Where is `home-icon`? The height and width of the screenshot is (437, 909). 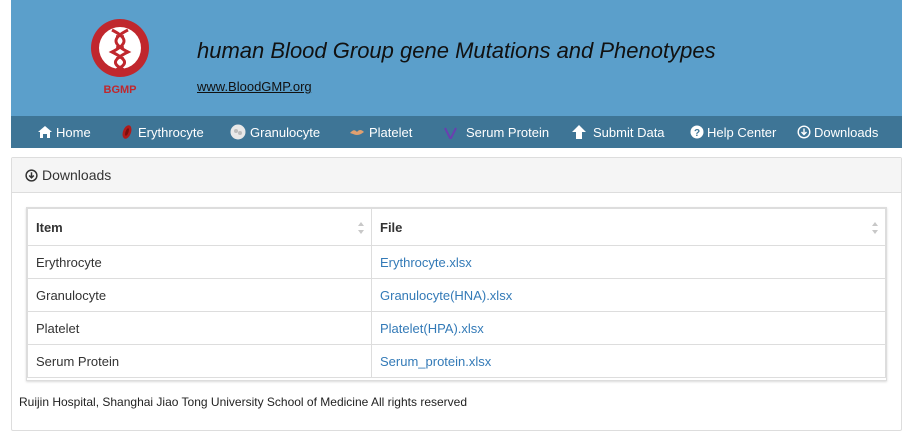
home-icon is located at coordinates (45, 132).